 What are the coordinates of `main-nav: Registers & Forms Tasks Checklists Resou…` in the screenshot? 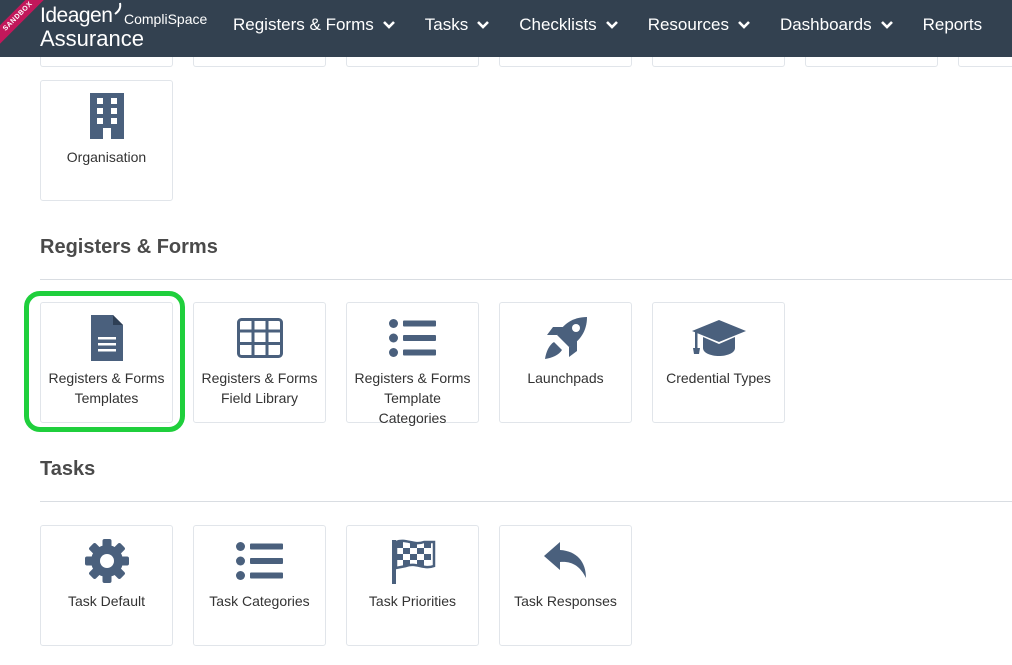 It's located at (607, 28).